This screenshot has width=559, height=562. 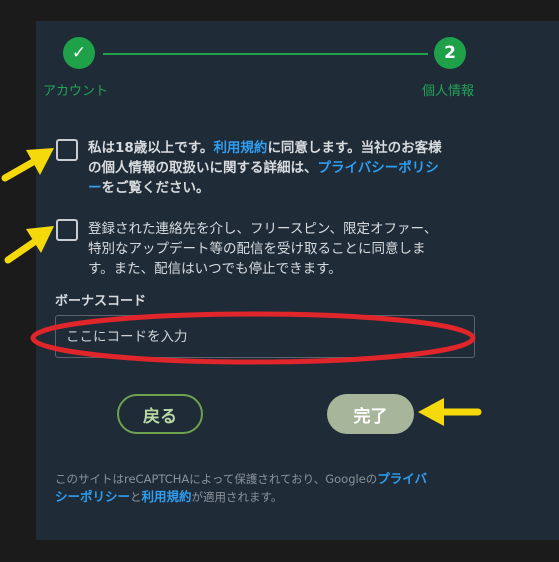 What do you see at coordinates (79, 53) in the screenshot?
I see `step1-complete-check-icon: ✓` at bounding box center [79, 53].